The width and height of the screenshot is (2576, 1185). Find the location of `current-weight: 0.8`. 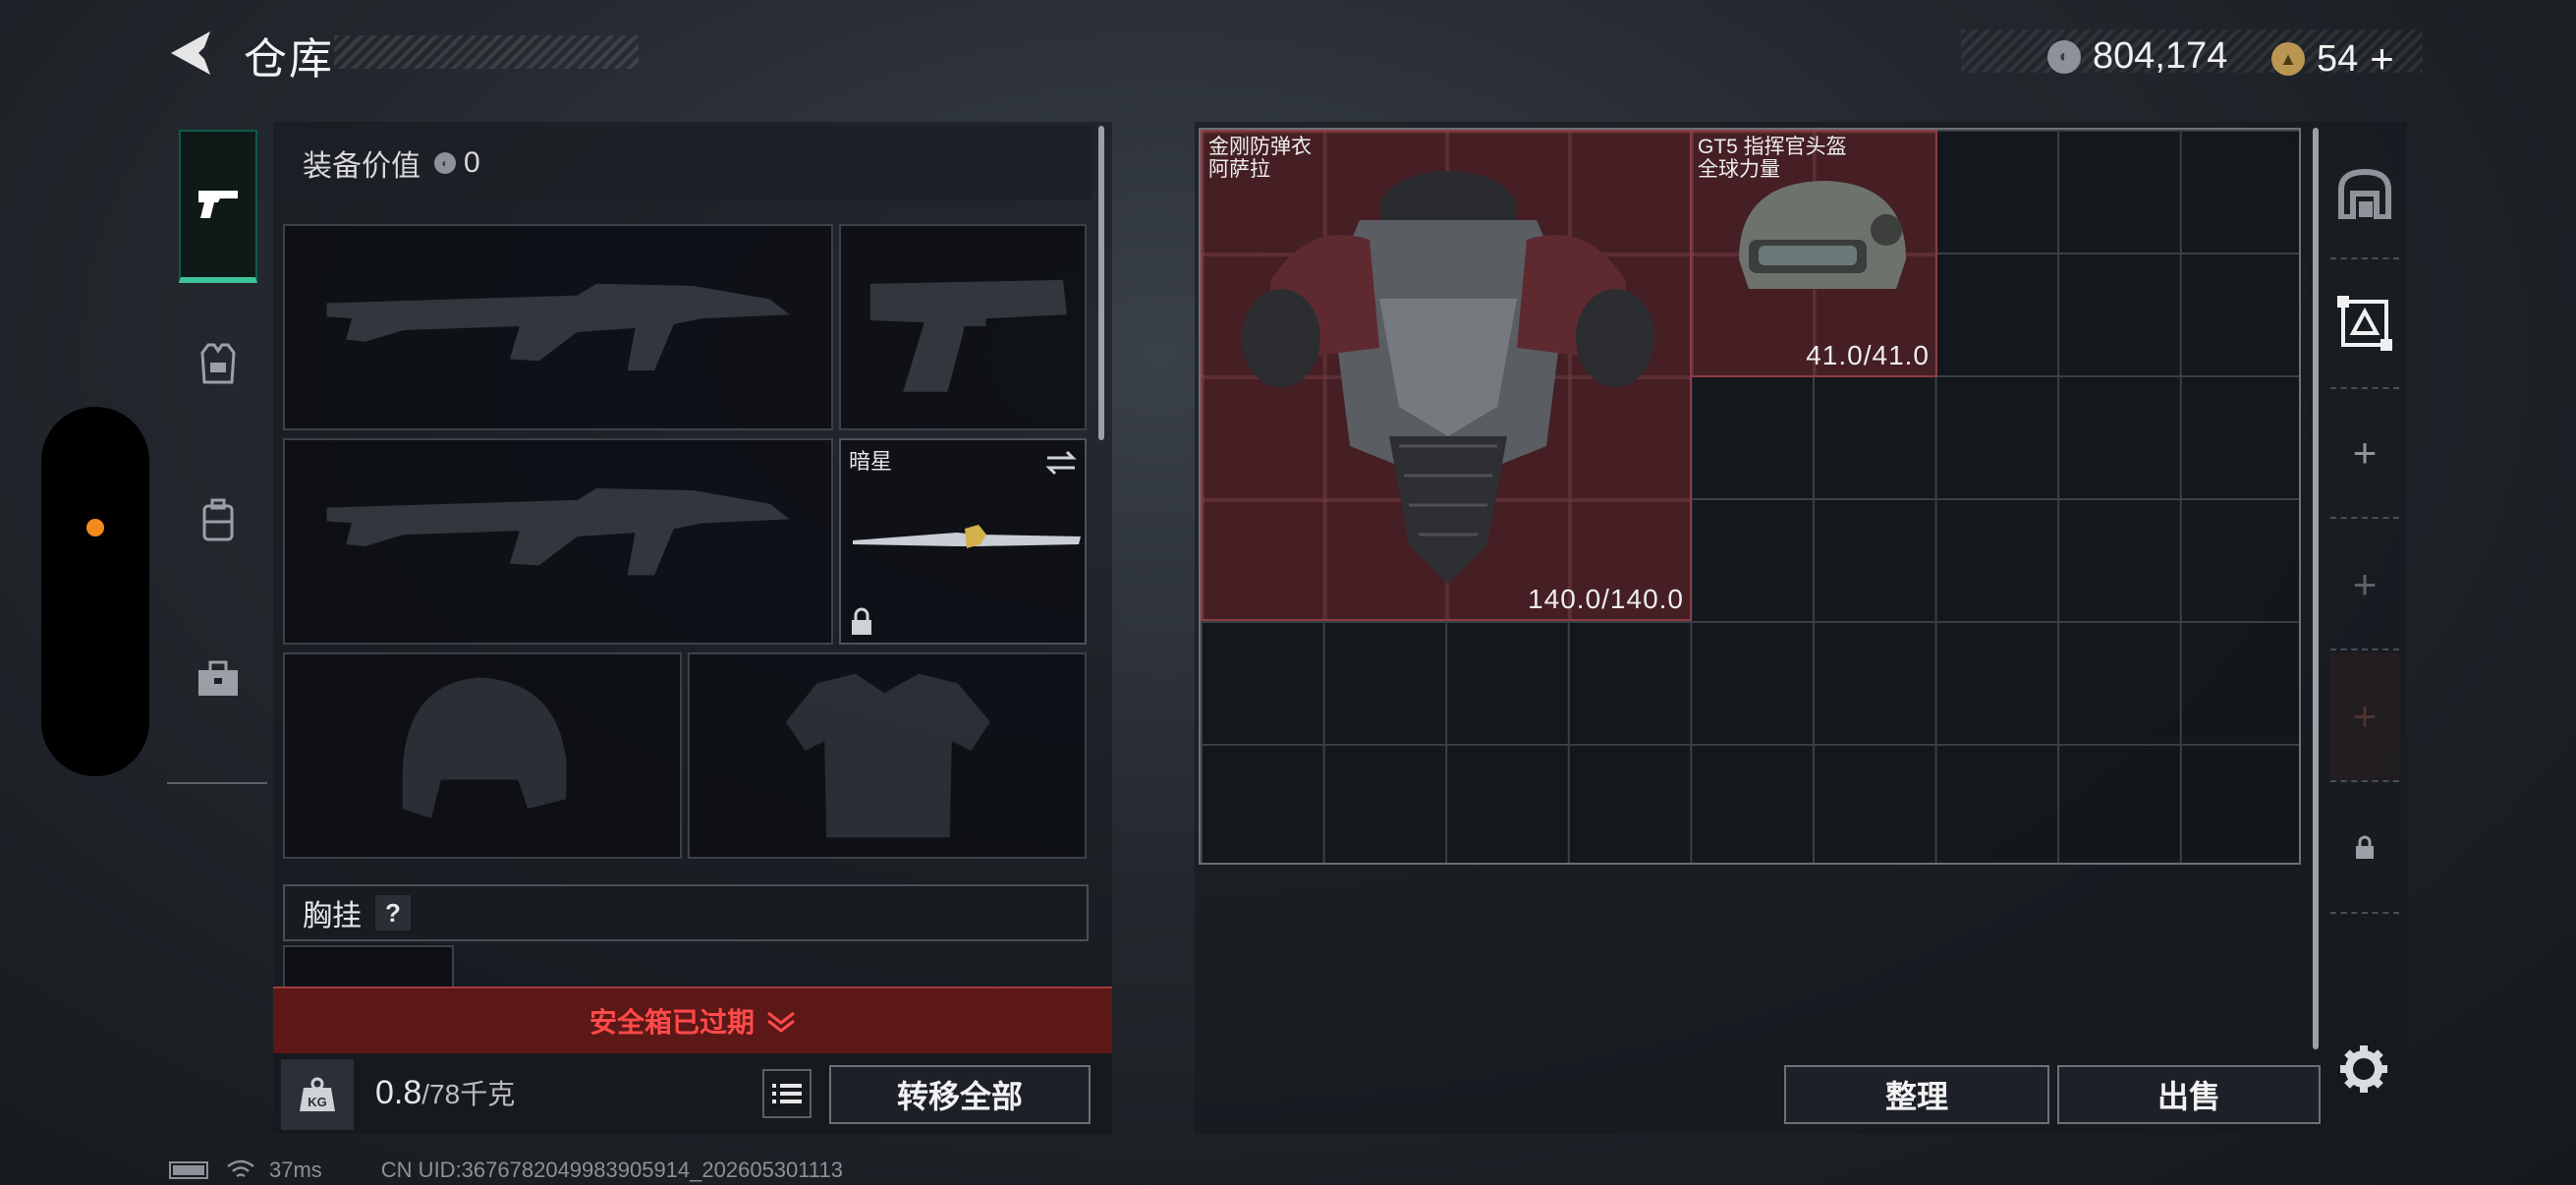

current-weight: 0.8 is located at coordinates (398, 1092).